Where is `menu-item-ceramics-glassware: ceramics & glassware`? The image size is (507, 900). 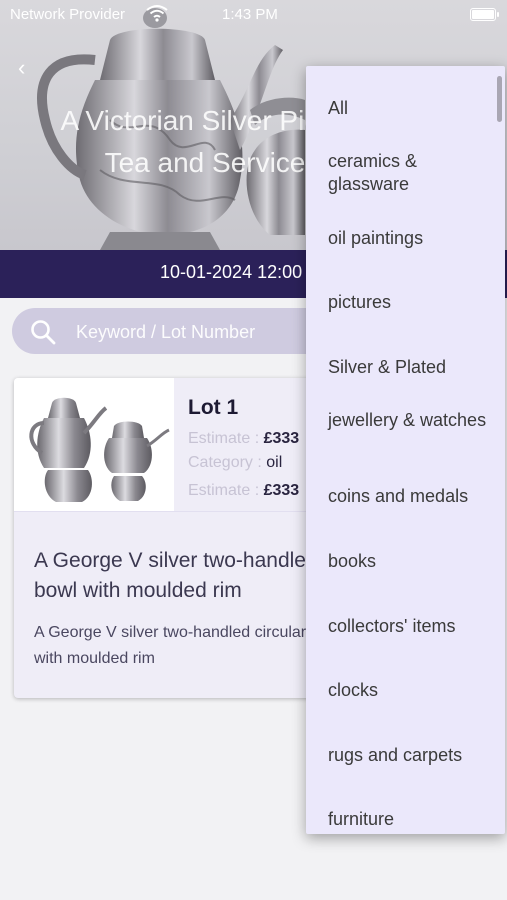
menu-item-ceramics-glassware: ceramics & glassware is located at coordinates (413, 173).